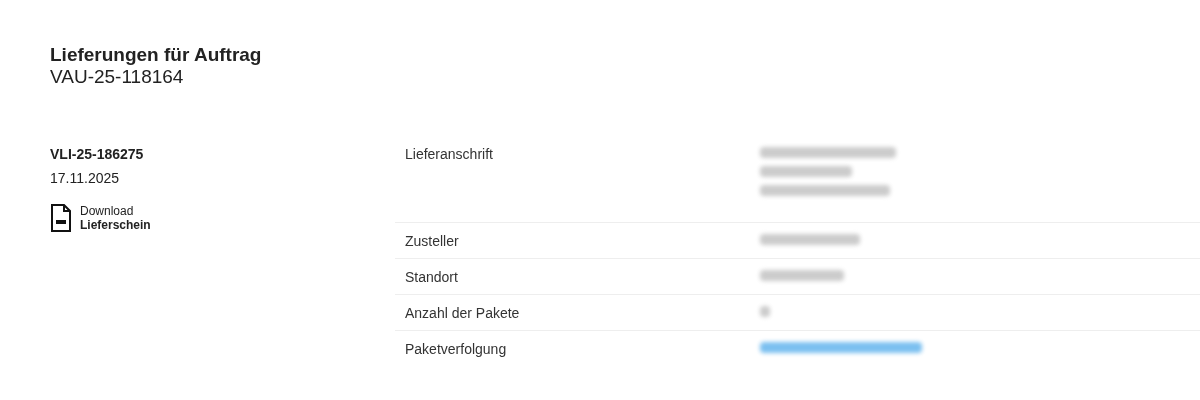 Image resolution: width=1200 pixels, height=400 pixels. What do you see at coordinates (456, 350) in the screenshot?
I see `detail-label: Paketverfolgung` at bounding box center [456, 350].